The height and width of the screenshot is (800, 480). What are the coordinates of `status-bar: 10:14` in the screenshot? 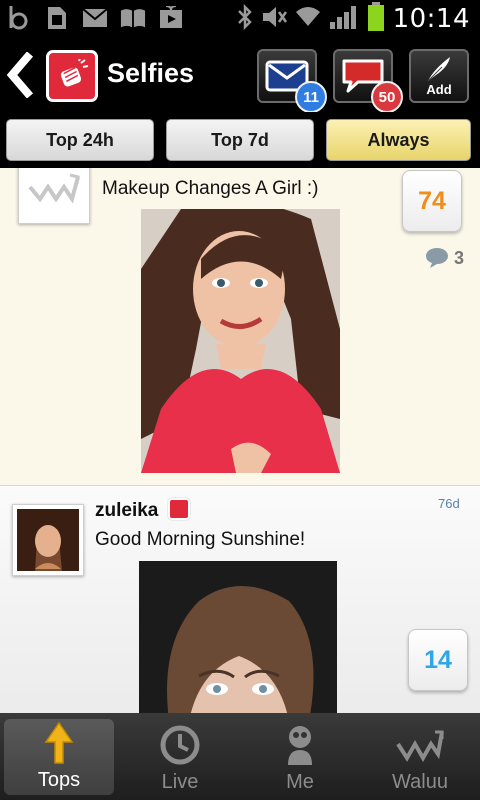 It's located at (240, 19).